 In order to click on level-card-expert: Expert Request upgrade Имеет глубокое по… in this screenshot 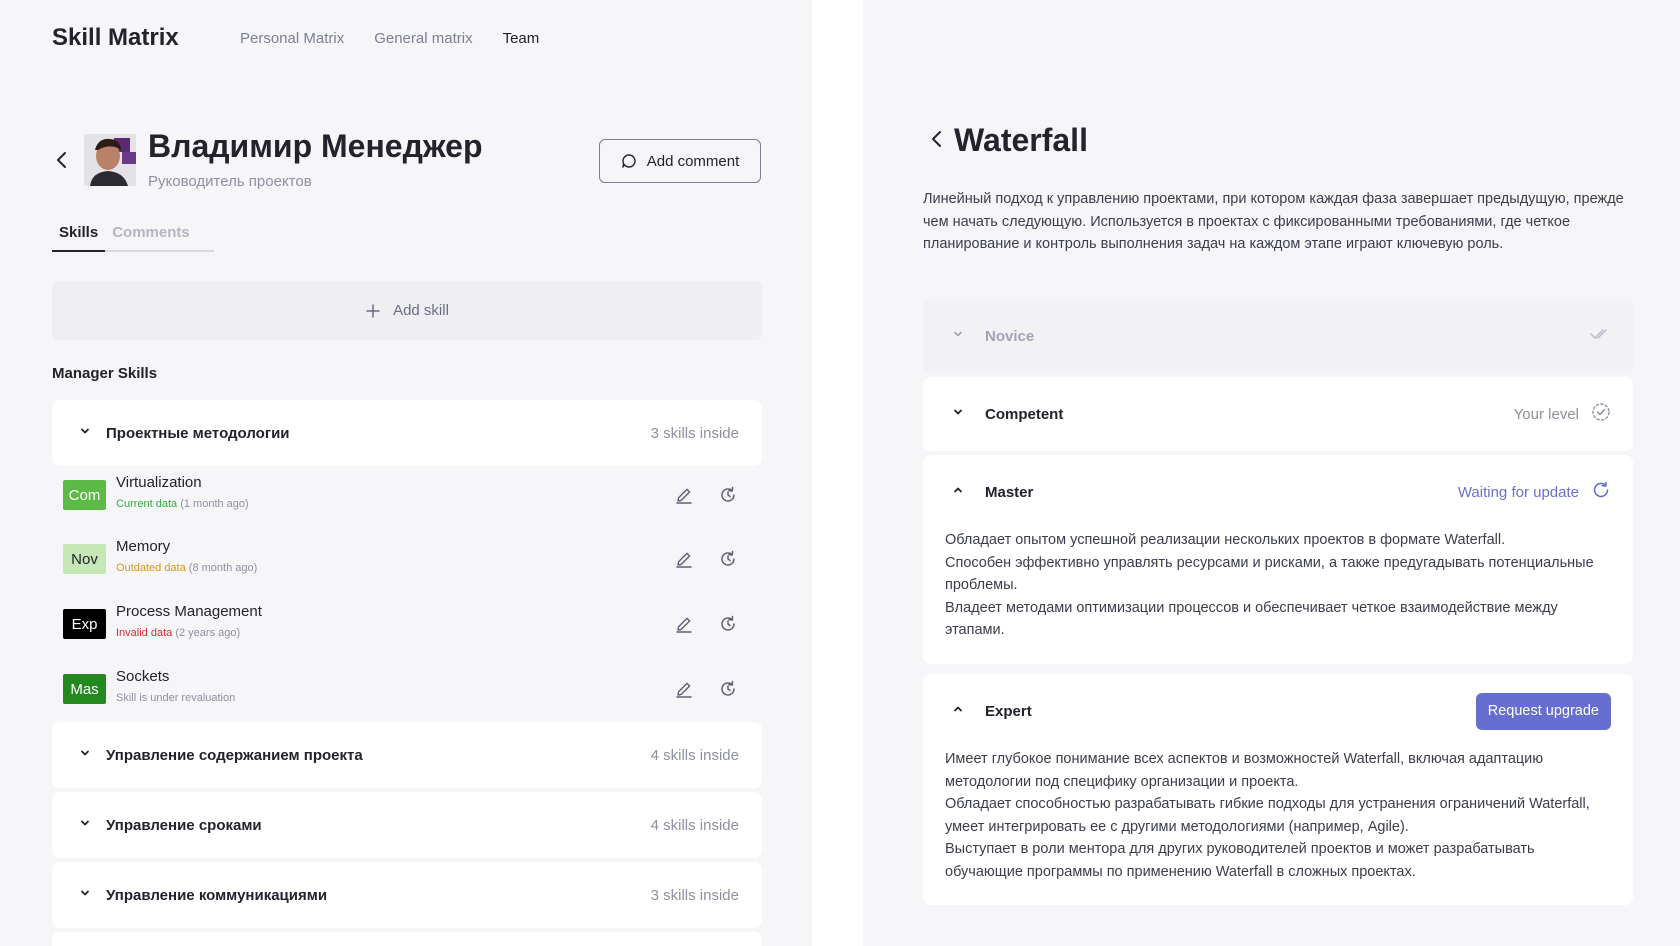, I will do `click(1278, 789)`.